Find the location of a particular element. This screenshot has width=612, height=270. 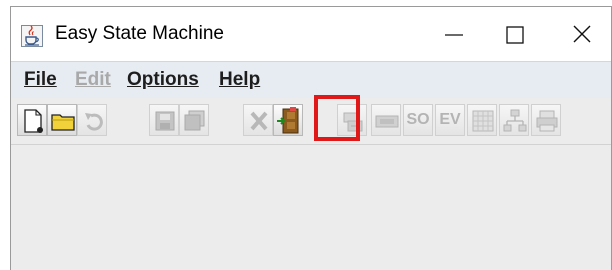

delete-button is located at coordinates (258, 120).